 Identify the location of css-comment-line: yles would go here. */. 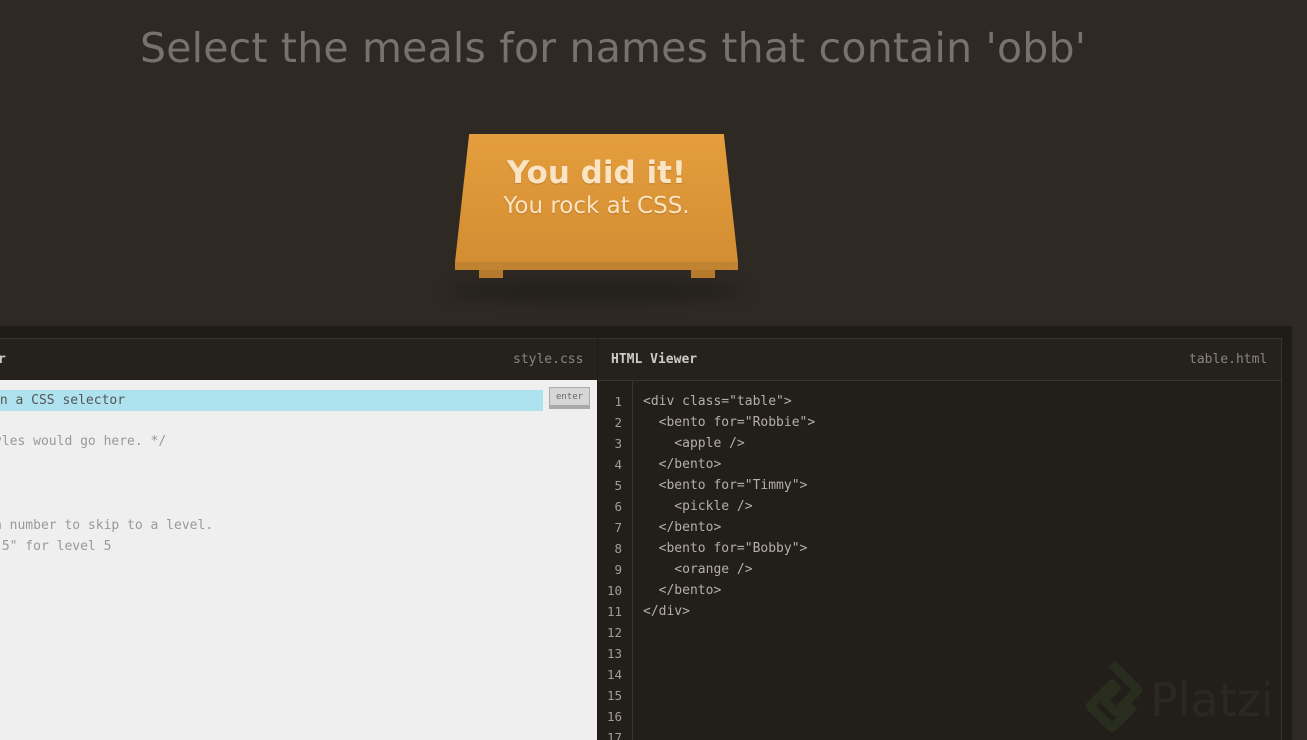
(83, 441).